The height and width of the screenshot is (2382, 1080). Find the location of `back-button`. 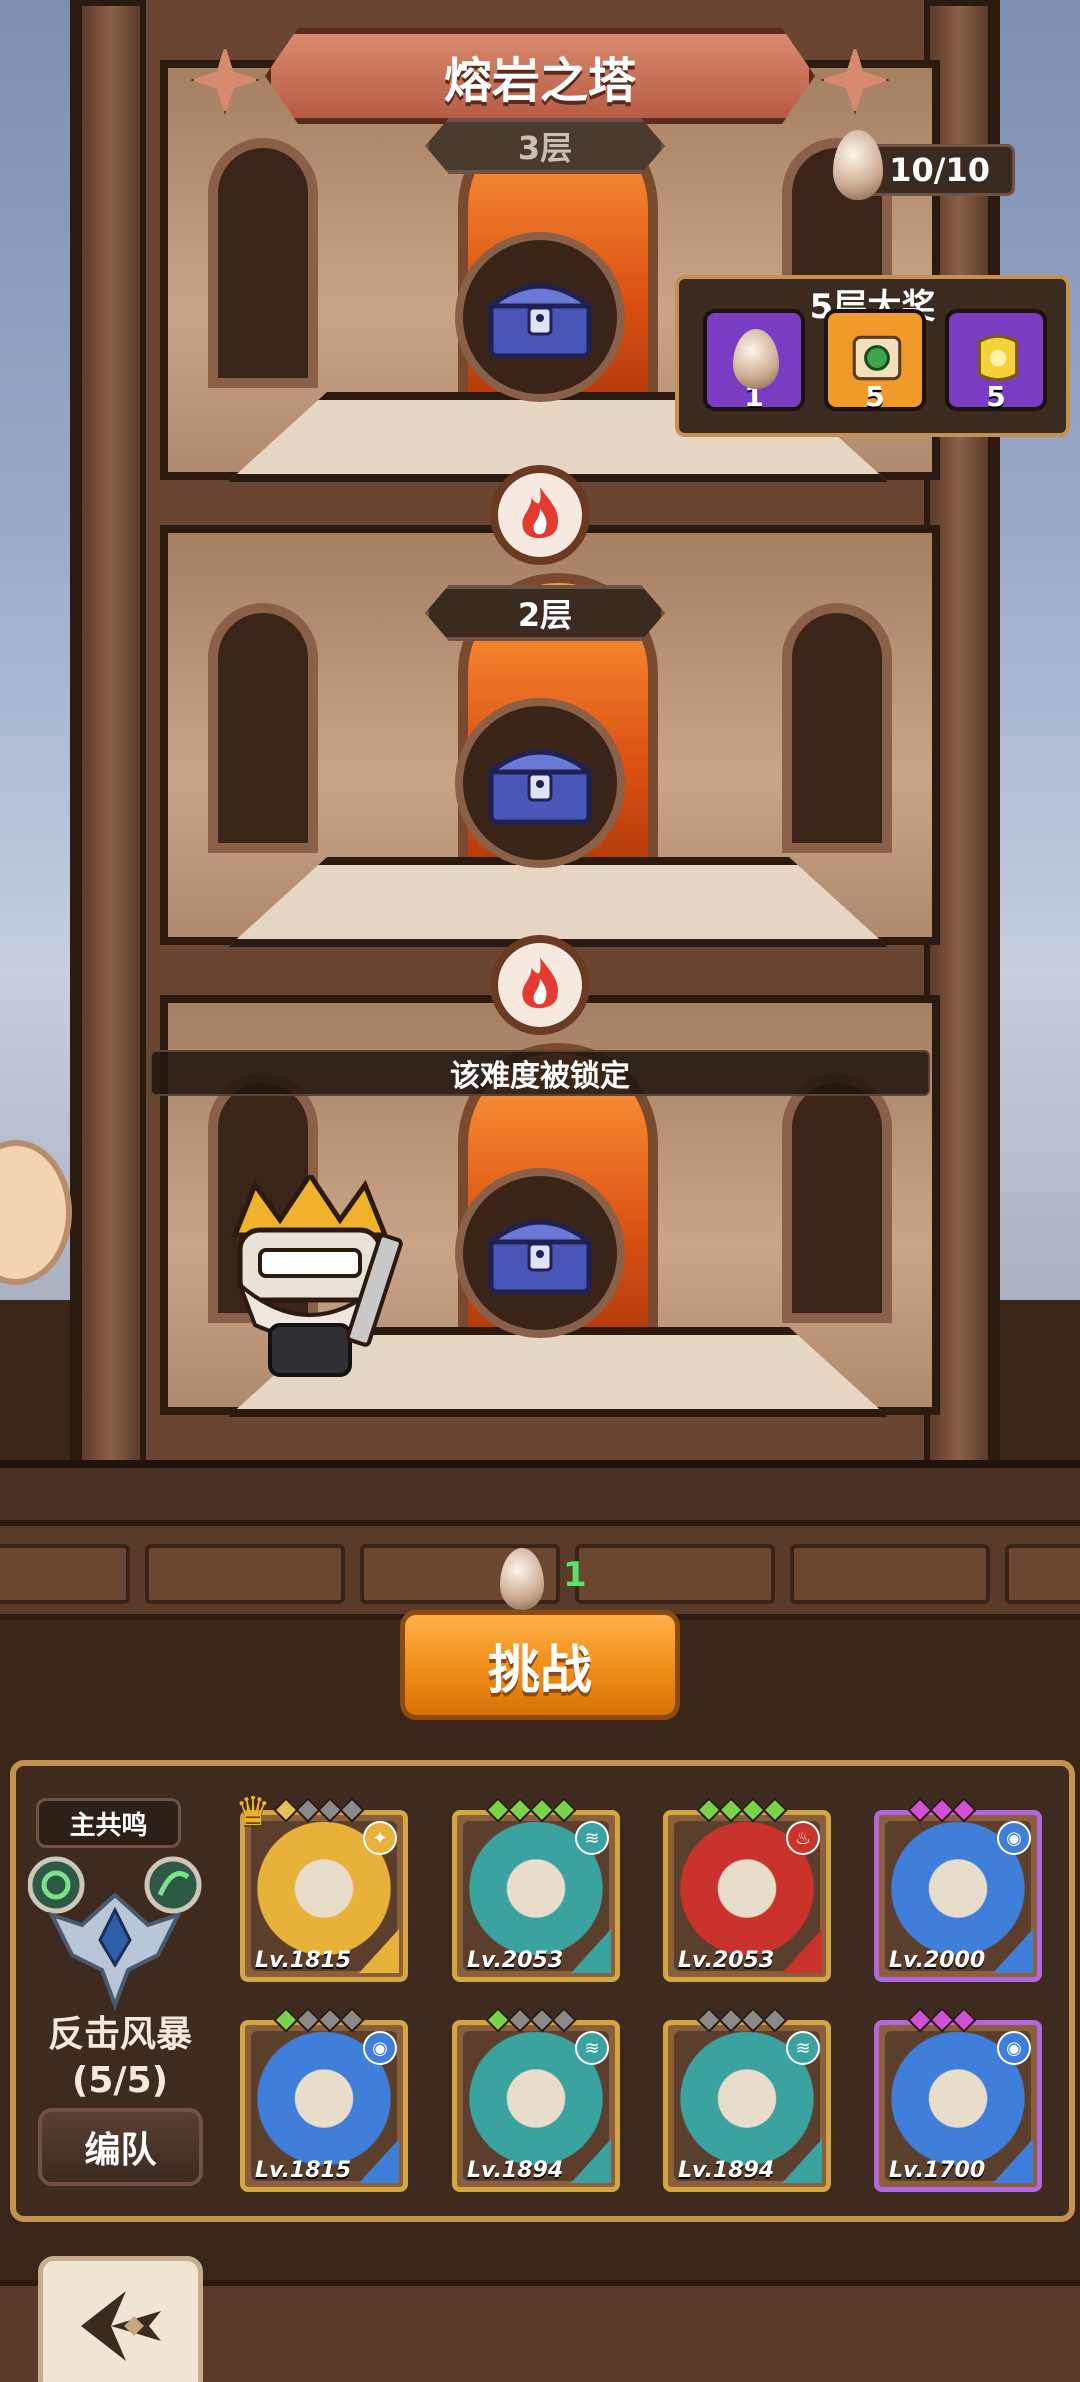

back-button is located at coordinates (120, 2319).